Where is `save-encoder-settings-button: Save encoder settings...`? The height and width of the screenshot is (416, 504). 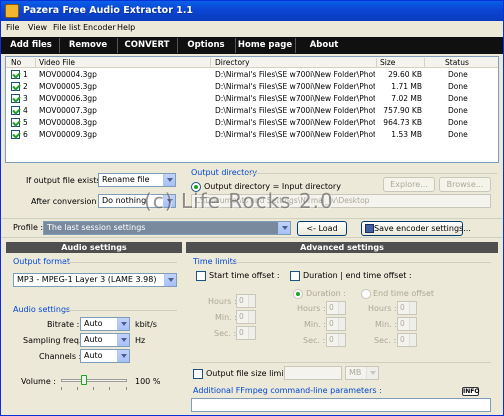 save-encoder-settings-button: Save encoder settings... is located at coordinates (416, 228).